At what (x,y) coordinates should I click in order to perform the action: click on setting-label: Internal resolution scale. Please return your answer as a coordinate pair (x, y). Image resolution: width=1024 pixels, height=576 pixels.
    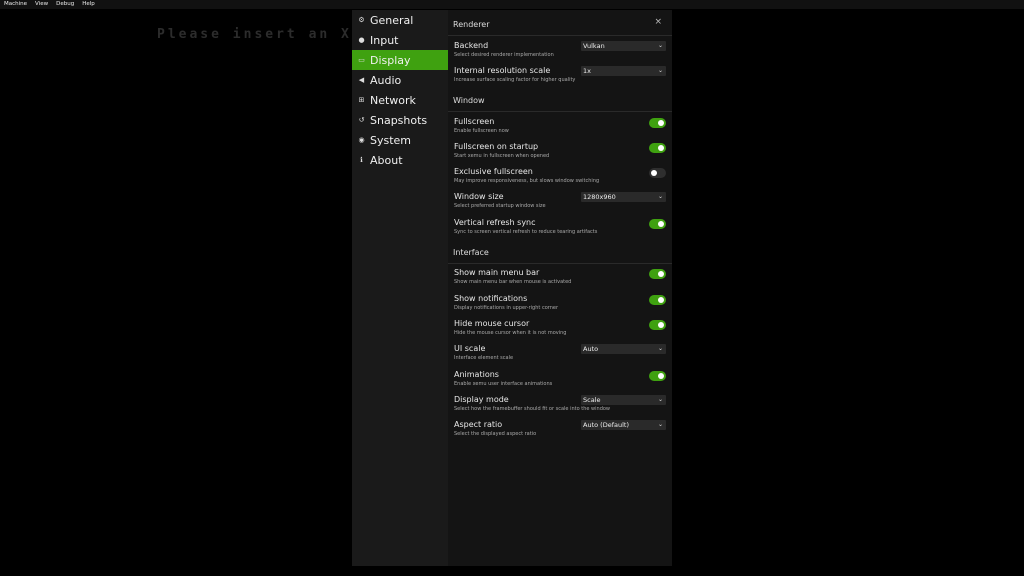
    Looking at the image, I should click on (502, 70).